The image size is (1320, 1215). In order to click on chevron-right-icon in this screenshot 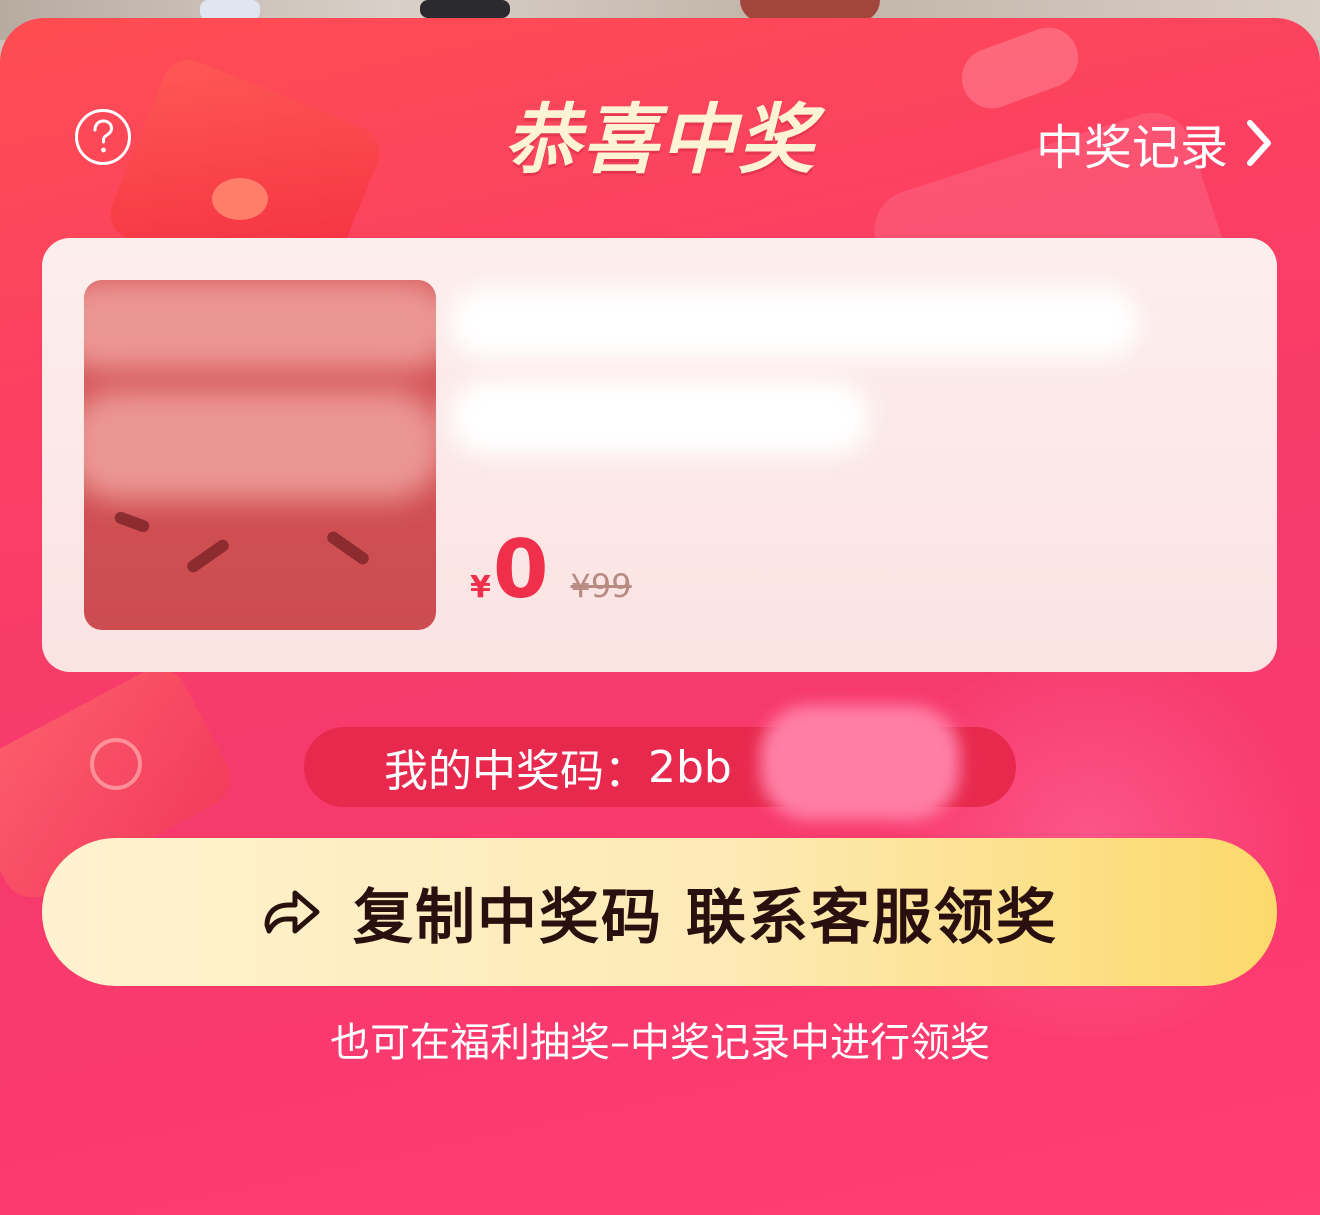, I will do `click(1259, 143)`.